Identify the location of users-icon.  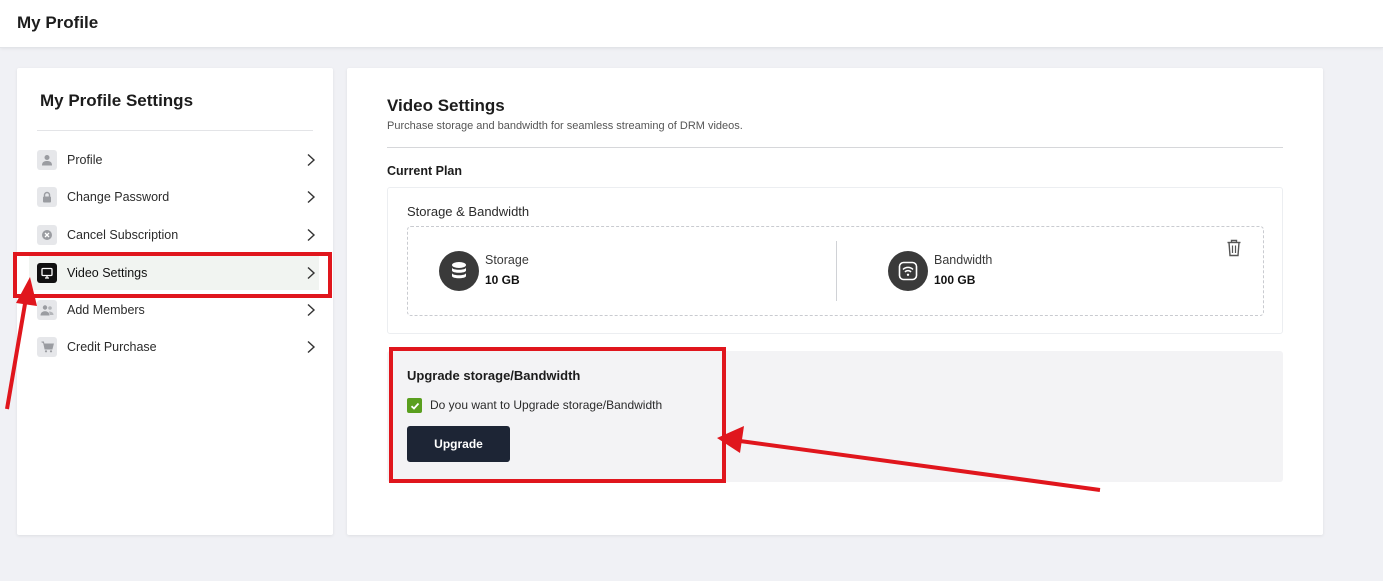
(47, 310).